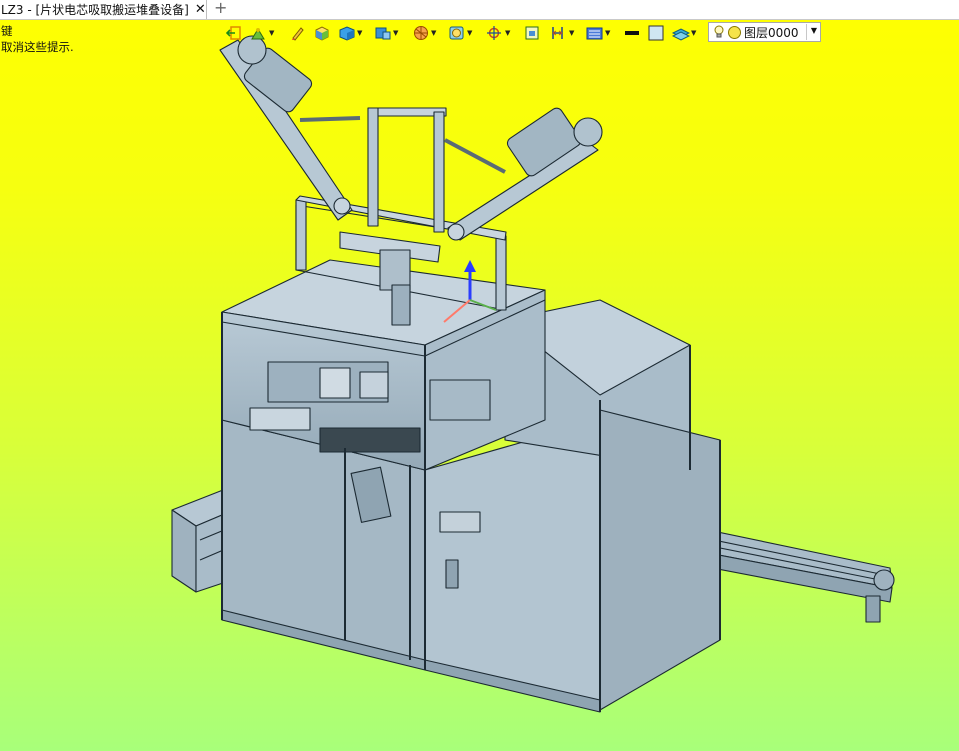 The image size is (959, 751). Describe the element at coordinates (719, 31) in the screenshot. I see `lightbulb-icon` at that location.